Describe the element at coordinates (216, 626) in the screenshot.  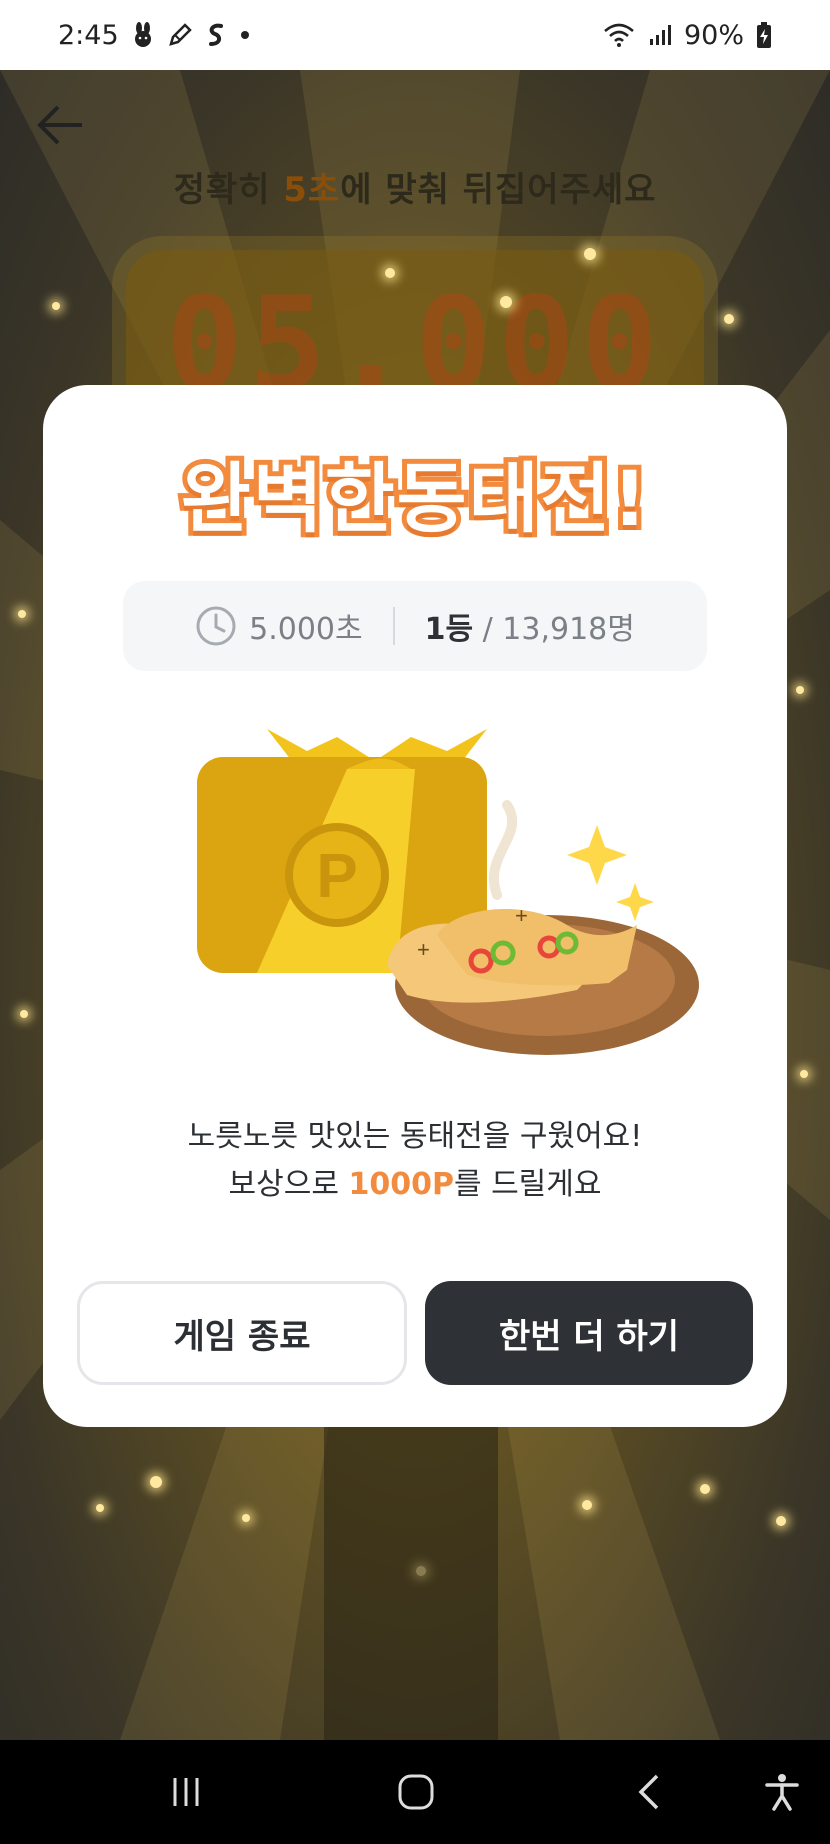
I see `clock-icon` at that location.